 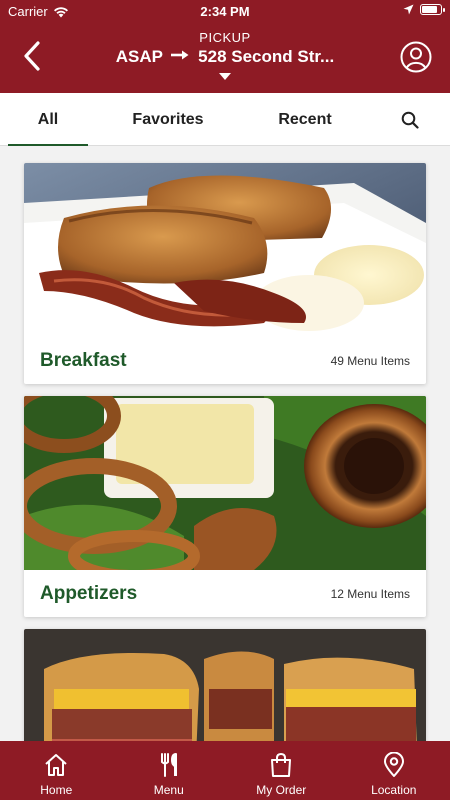 What do you see at coordinates (89, 593) in the screenshot?
I see `category-name: Appetizers` at bounding box center [89, 593].